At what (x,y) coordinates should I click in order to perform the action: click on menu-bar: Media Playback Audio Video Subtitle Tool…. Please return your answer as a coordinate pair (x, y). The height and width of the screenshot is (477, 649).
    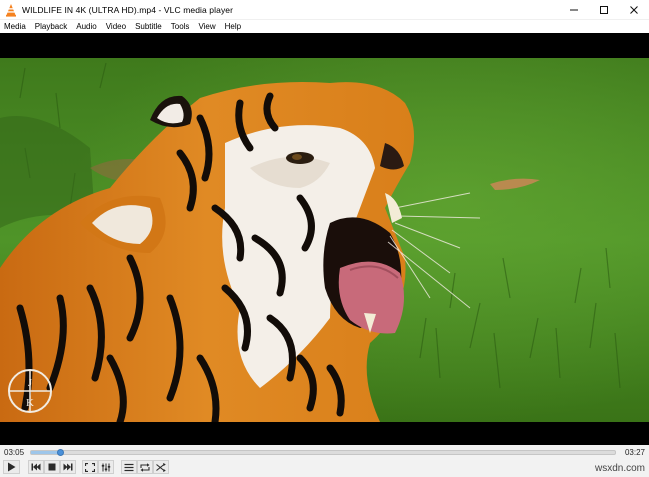
    Looking at the image, I should click on (324, 26).